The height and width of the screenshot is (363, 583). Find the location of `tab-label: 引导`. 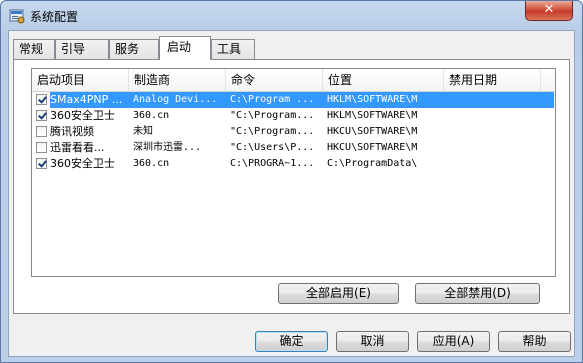

tab-label: 引导 is located at coordinates (73, 49).